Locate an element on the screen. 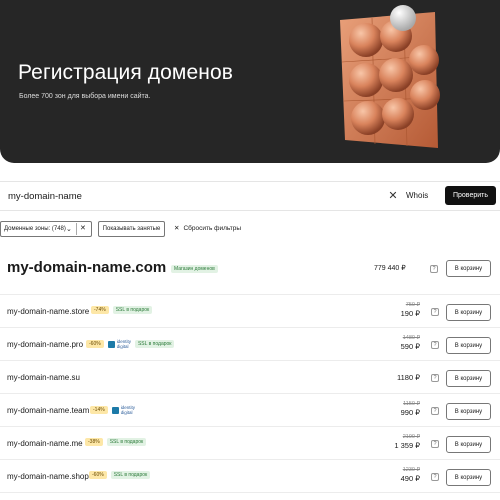 Image resolution: width=500 pixels, height=500 pixels. price-block: 1480 ₽590 ₽ is located at coordinates (410, 343).